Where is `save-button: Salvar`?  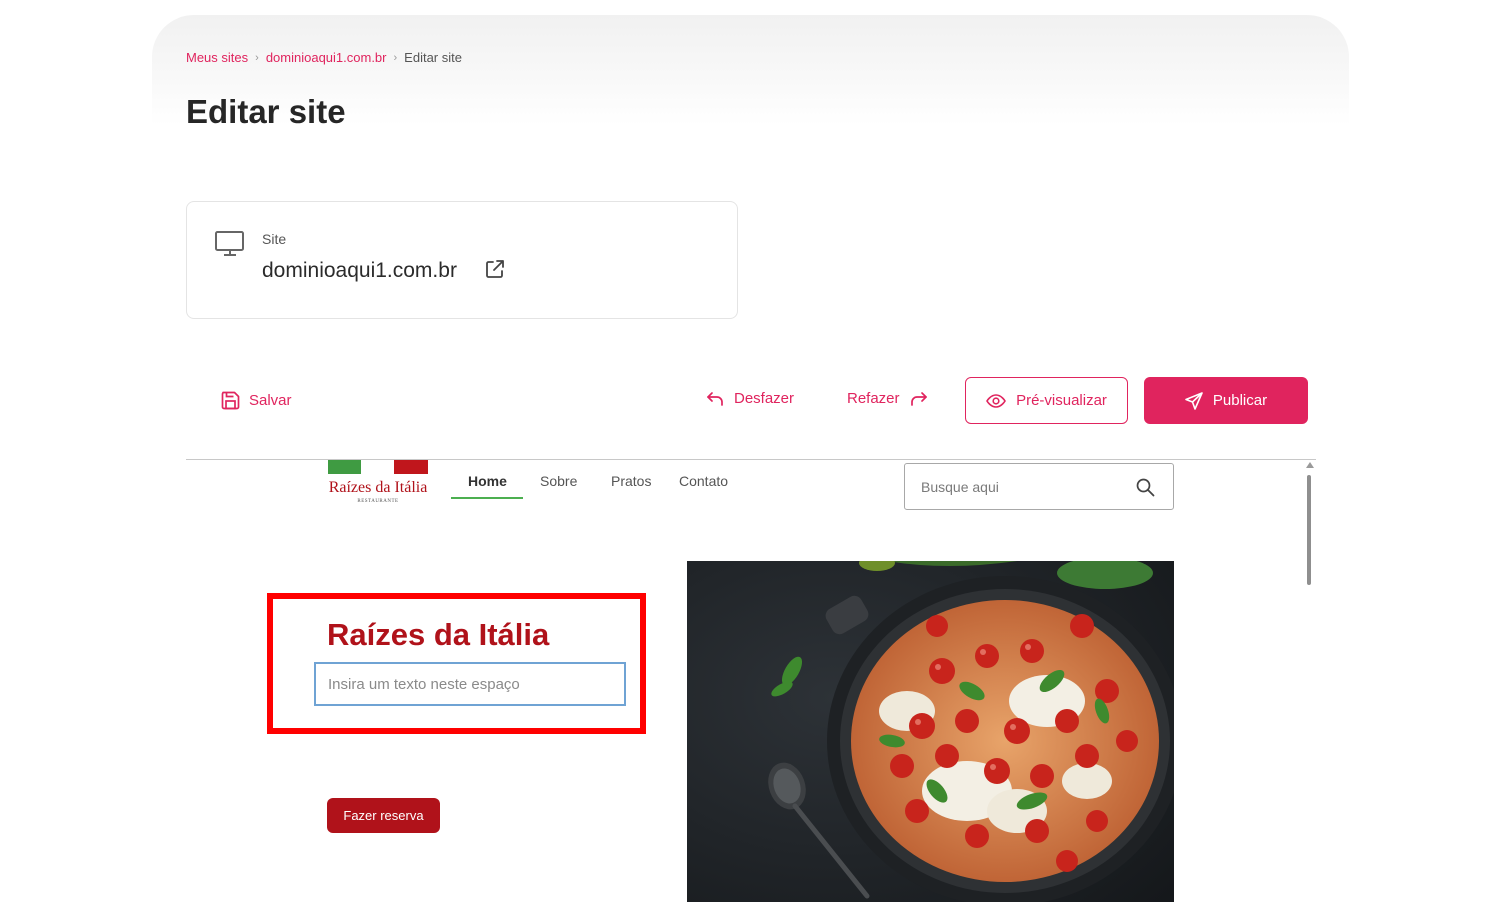
save-button: Salvar is located at coordinates (256, 400).